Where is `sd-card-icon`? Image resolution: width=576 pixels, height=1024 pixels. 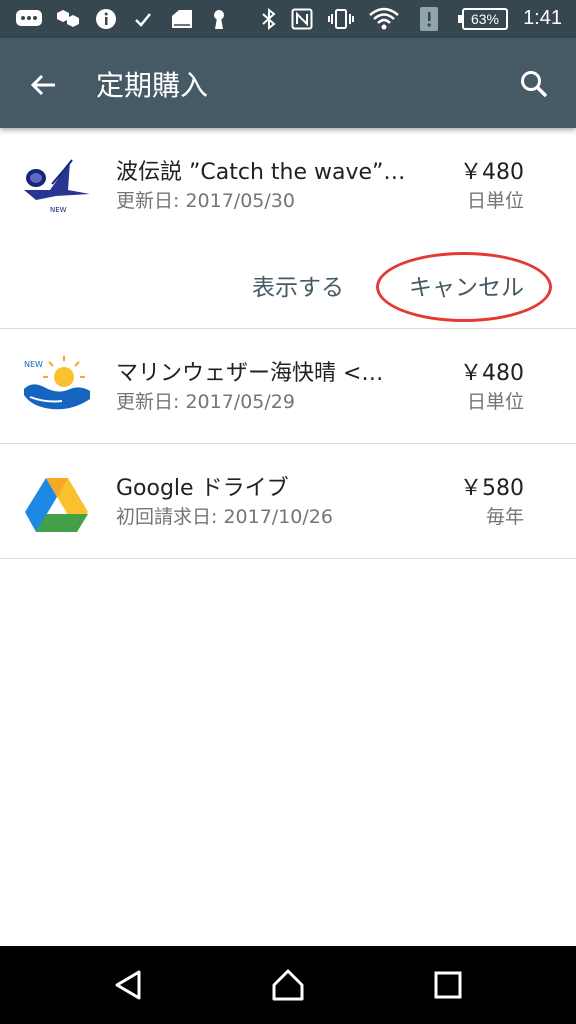
sd-card-icon is located at coordinates (182, 19).